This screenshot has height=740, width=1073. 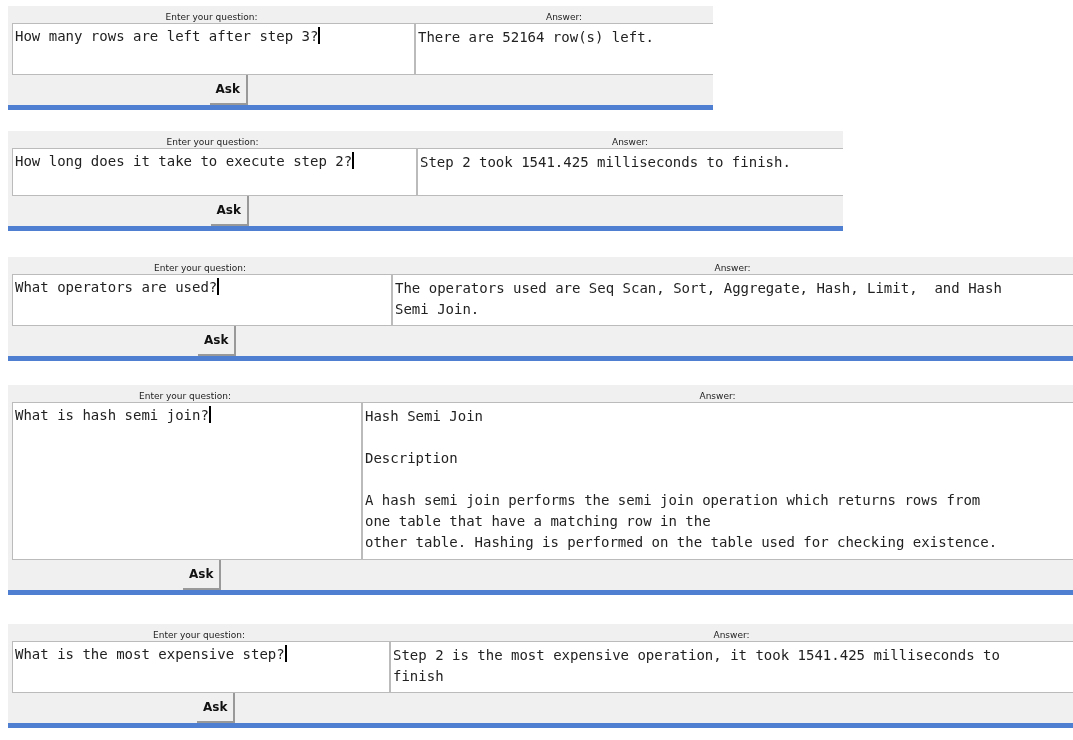 I want to click on answer-line: other table. Hashing is performed on the table used for checking existence., so click(x=681, y=542).